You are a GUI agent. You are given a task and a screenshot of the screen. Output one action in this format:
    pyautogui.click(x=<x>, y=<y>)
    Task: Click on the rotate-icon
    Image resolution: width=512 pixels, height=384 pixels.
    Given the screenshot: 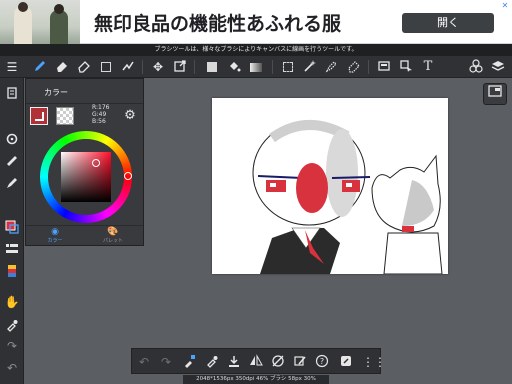 What is the action you would take?
    pyautogui.click(x=12, y=140)
    